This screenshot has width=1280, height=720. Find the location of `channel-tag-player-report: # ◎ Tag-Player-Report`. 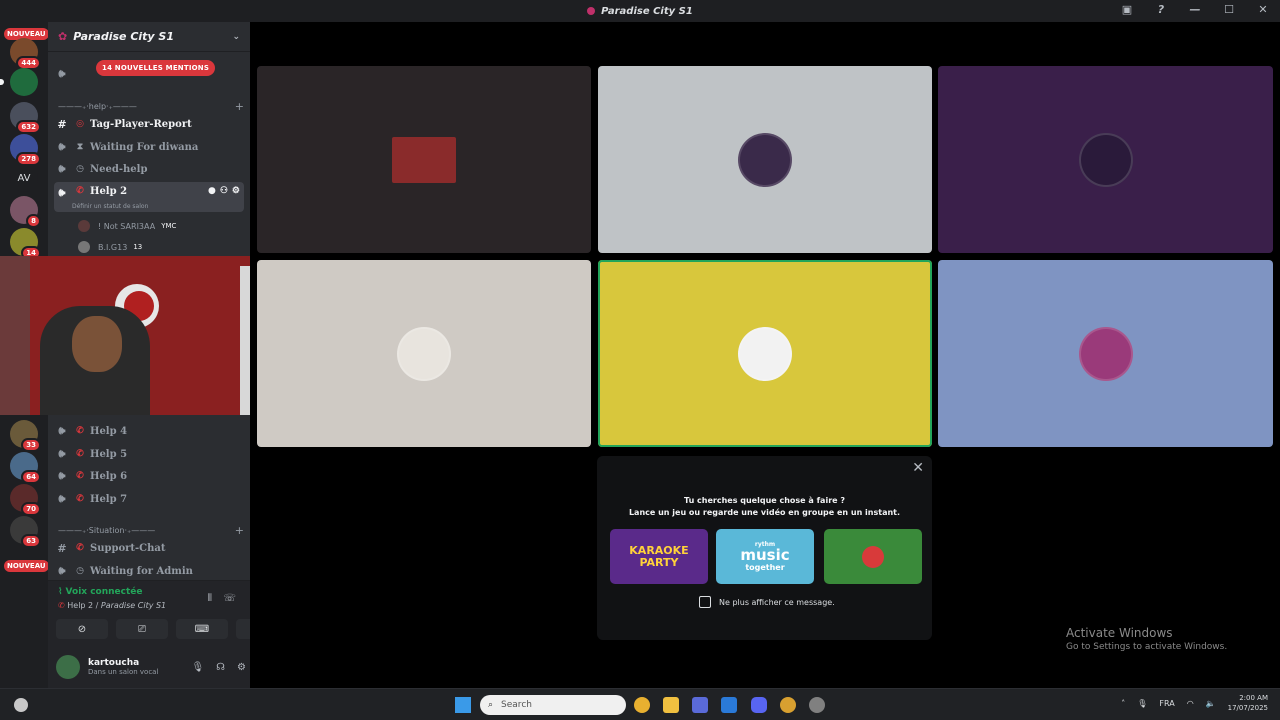

channel-tag-player-report: # ◎ Tag-Player-Report is located at coordinates (149, 124).